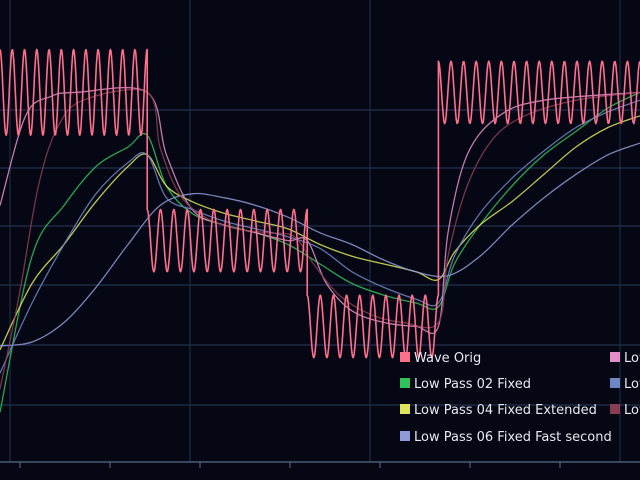  I want to click on legend-label-3: Low Pass 06 Fixed Fast second, so click(513, 437).